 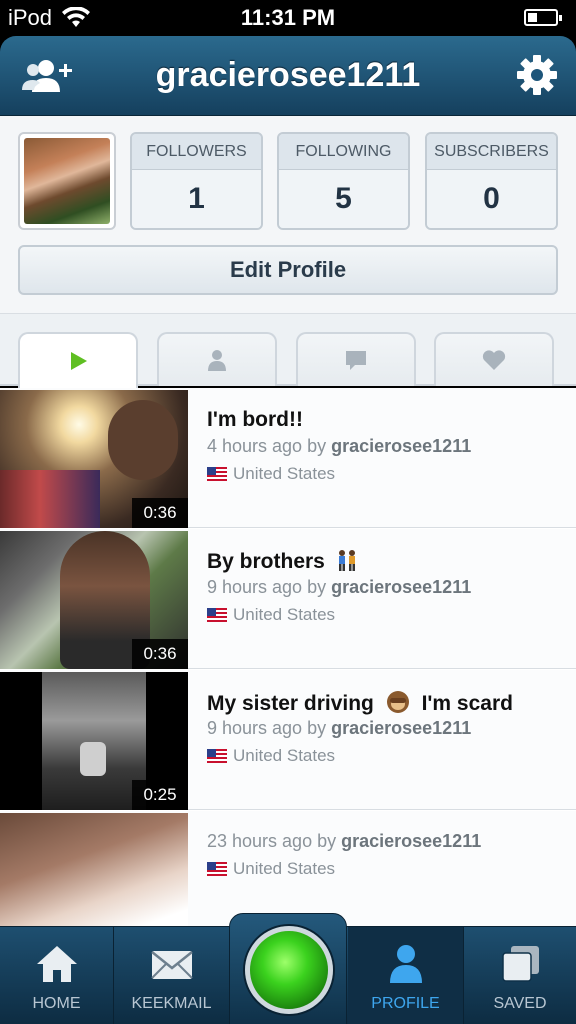 What do you see at coordinates (196, 199) in the screenshot?
I see `followers-count: 1` at bounding box center [196, 199].